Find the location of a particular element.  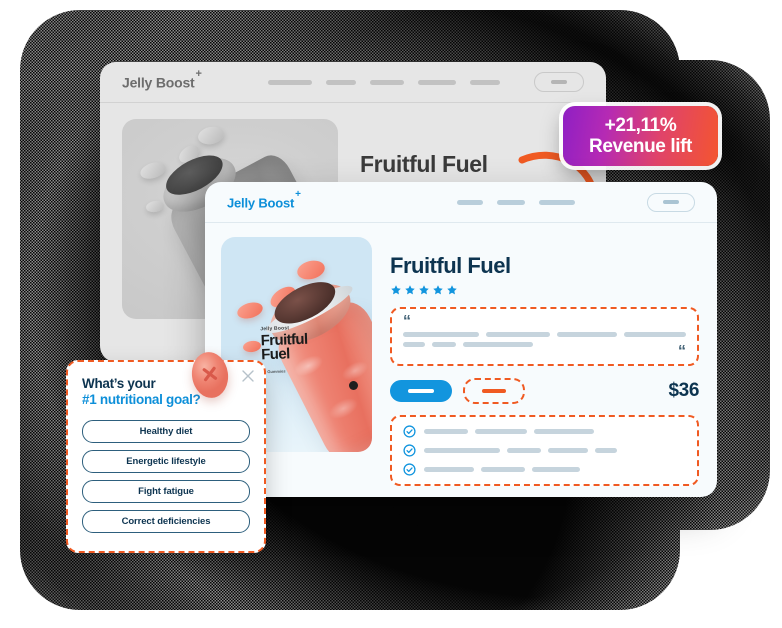

quiz-title-line2: #1 nutritional goal? is located at coordinates (141, 400).